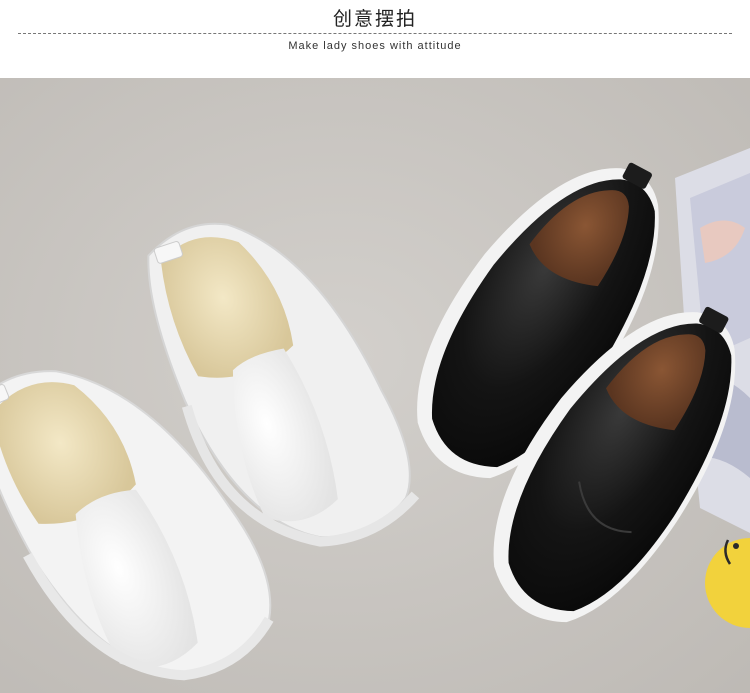  Describe the element at coordinates (374, 19) in the screenshot. I see `page-title: 创意摆拍` at that location.